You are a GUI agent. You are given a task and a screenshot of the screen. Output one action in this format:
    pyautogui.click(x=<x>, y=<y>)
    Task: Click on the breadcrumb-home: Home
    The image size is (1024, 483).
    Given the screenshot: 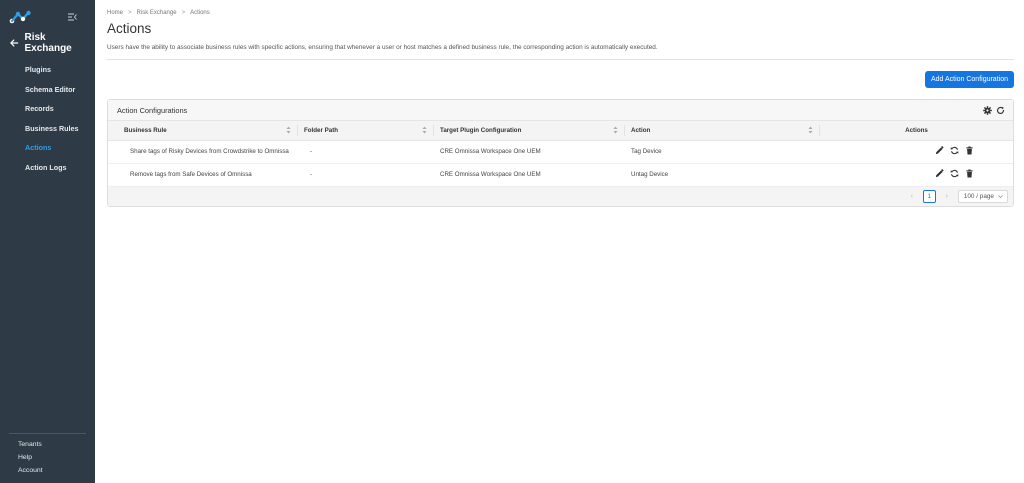 What is the action you would take?
    pyautogui.click(x=115, y=13)
    